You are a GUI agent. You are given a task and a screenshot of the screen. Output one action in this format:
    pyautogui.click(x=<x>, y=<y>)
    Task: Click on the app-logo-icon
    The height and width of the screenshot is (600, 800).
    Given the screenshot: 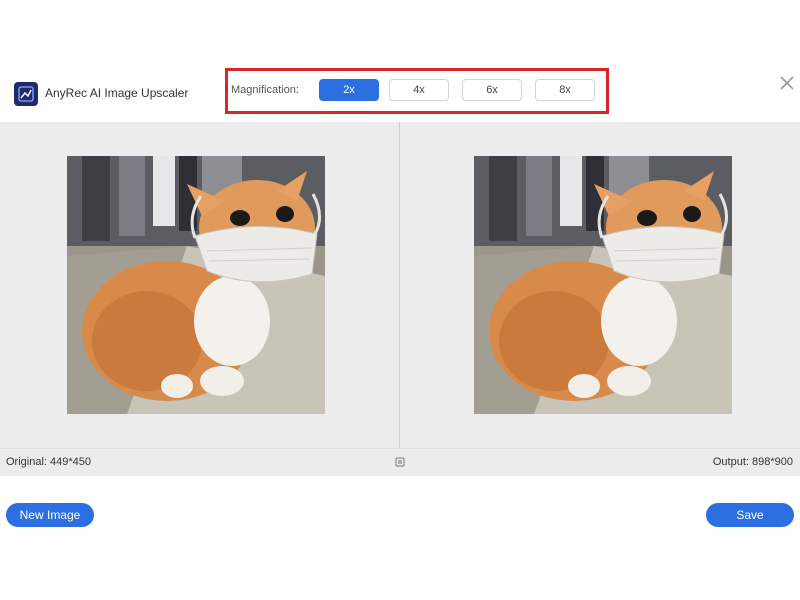 What is the action you would take?
    pyautogui.click(x=26, y=94)
    